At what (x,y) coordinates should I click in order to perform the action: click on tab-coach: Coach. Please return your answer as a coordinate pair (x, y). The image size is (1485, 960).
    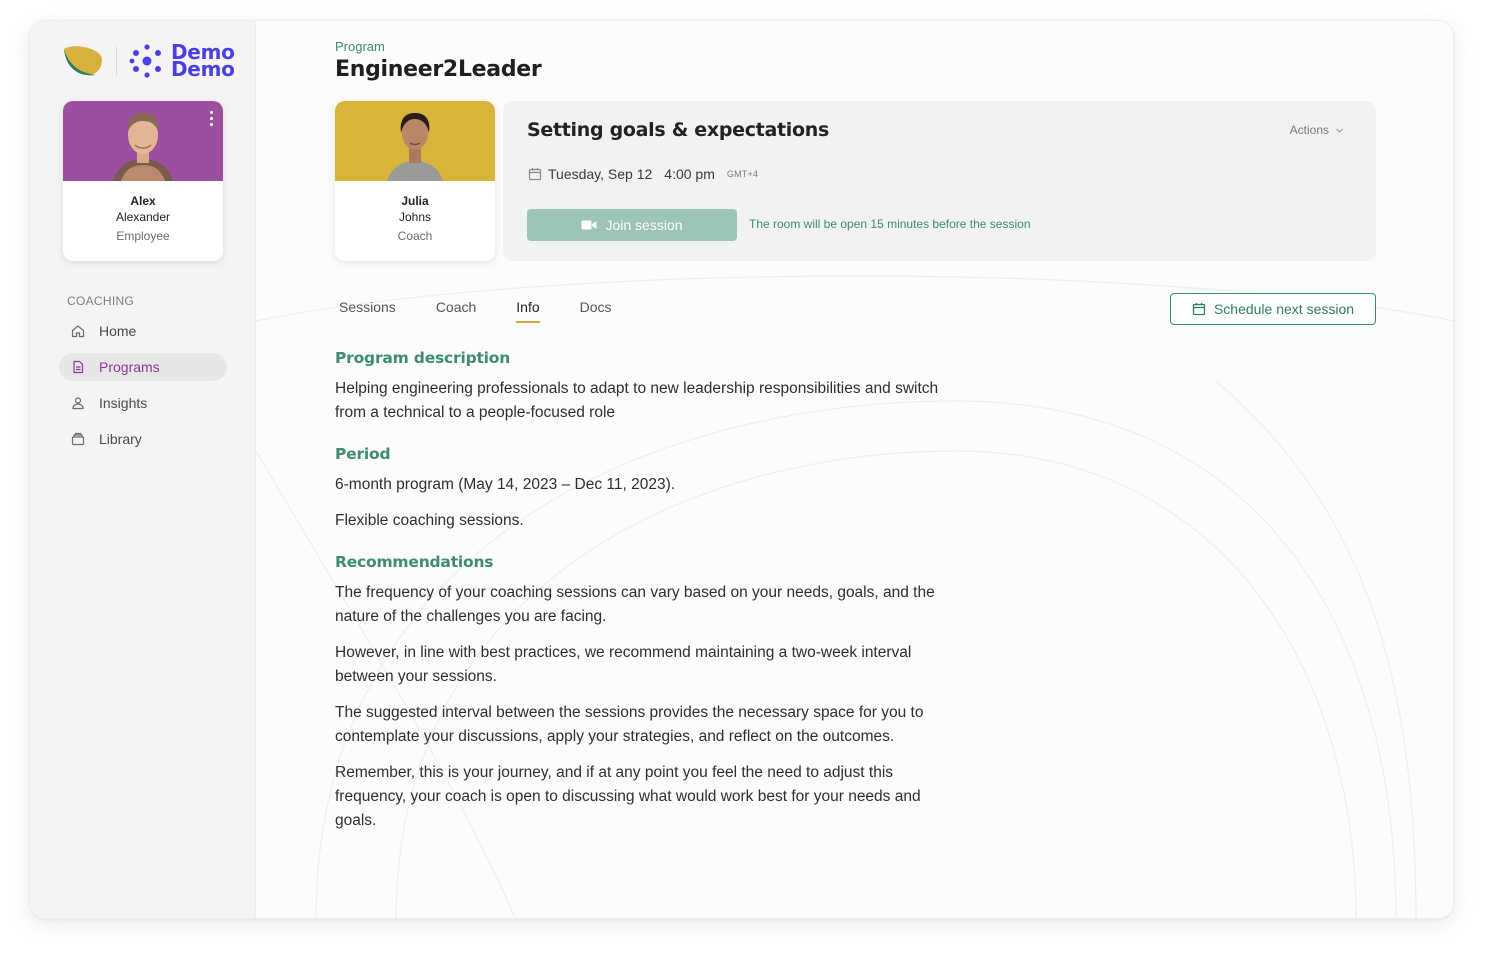
    Looking at the image, I should click on (456, 311).